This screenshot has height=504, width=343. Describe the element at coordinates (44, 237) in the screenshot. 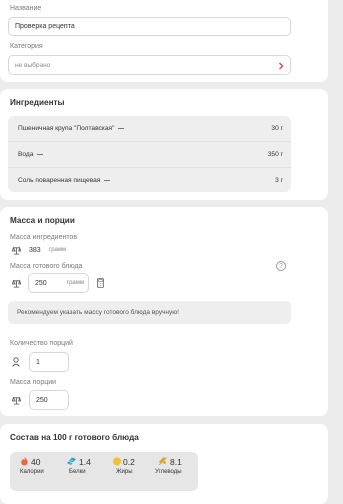

I see `ingredients-mass-label: Масса ингредиентов` at that location.